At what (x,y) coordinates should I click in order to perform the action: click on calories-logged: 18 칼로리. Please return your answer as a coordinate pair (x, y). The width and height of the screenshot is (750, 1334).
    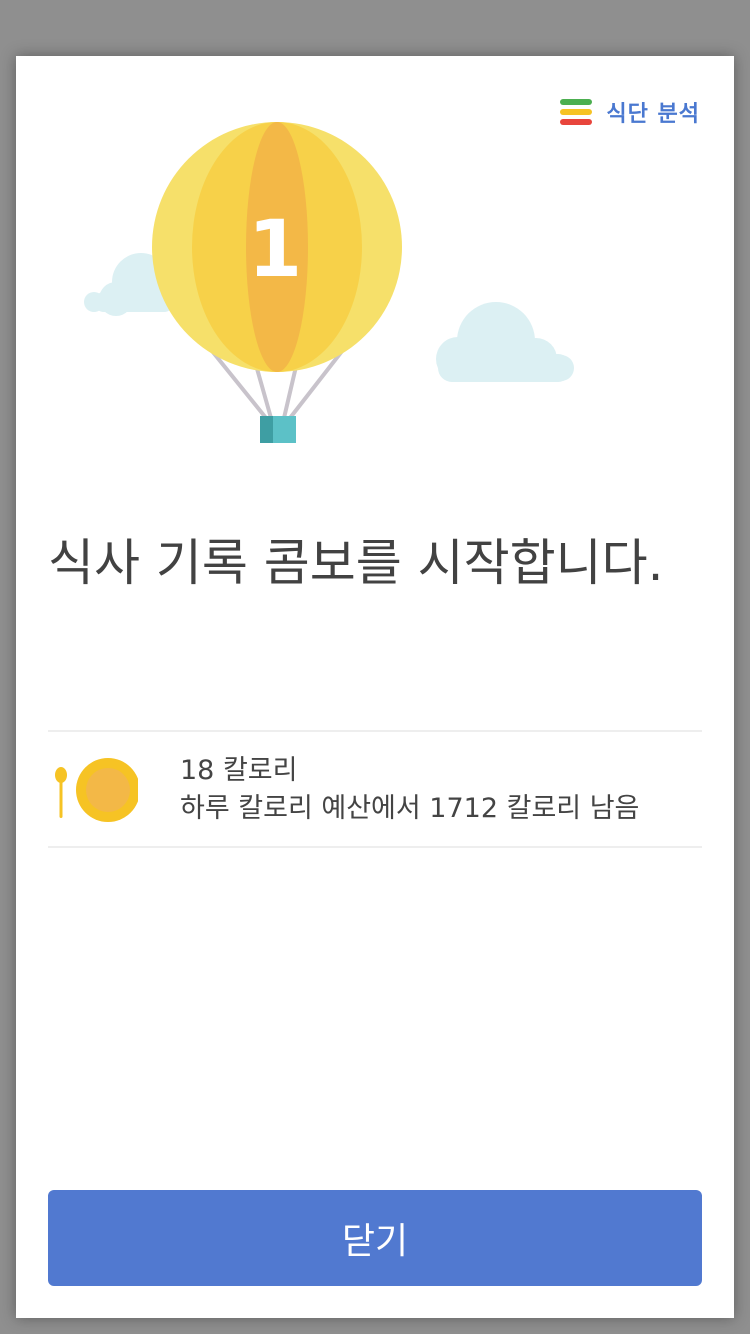
    Looking at the image, I should click on (239, 770).